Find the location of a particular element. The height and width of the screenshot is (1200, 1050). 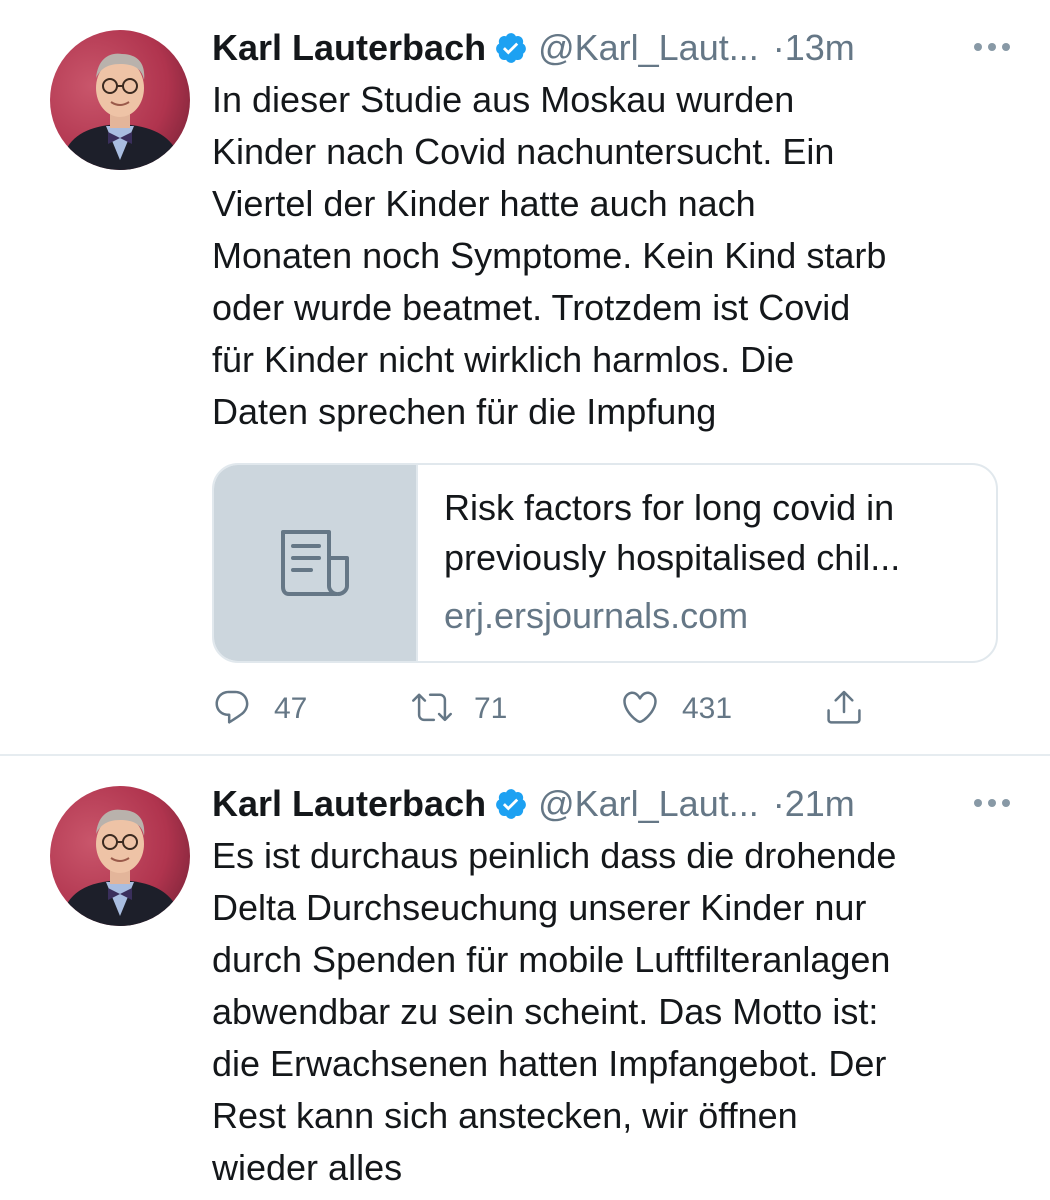

retweet-count: 71 is located at coordinates (491, 708).